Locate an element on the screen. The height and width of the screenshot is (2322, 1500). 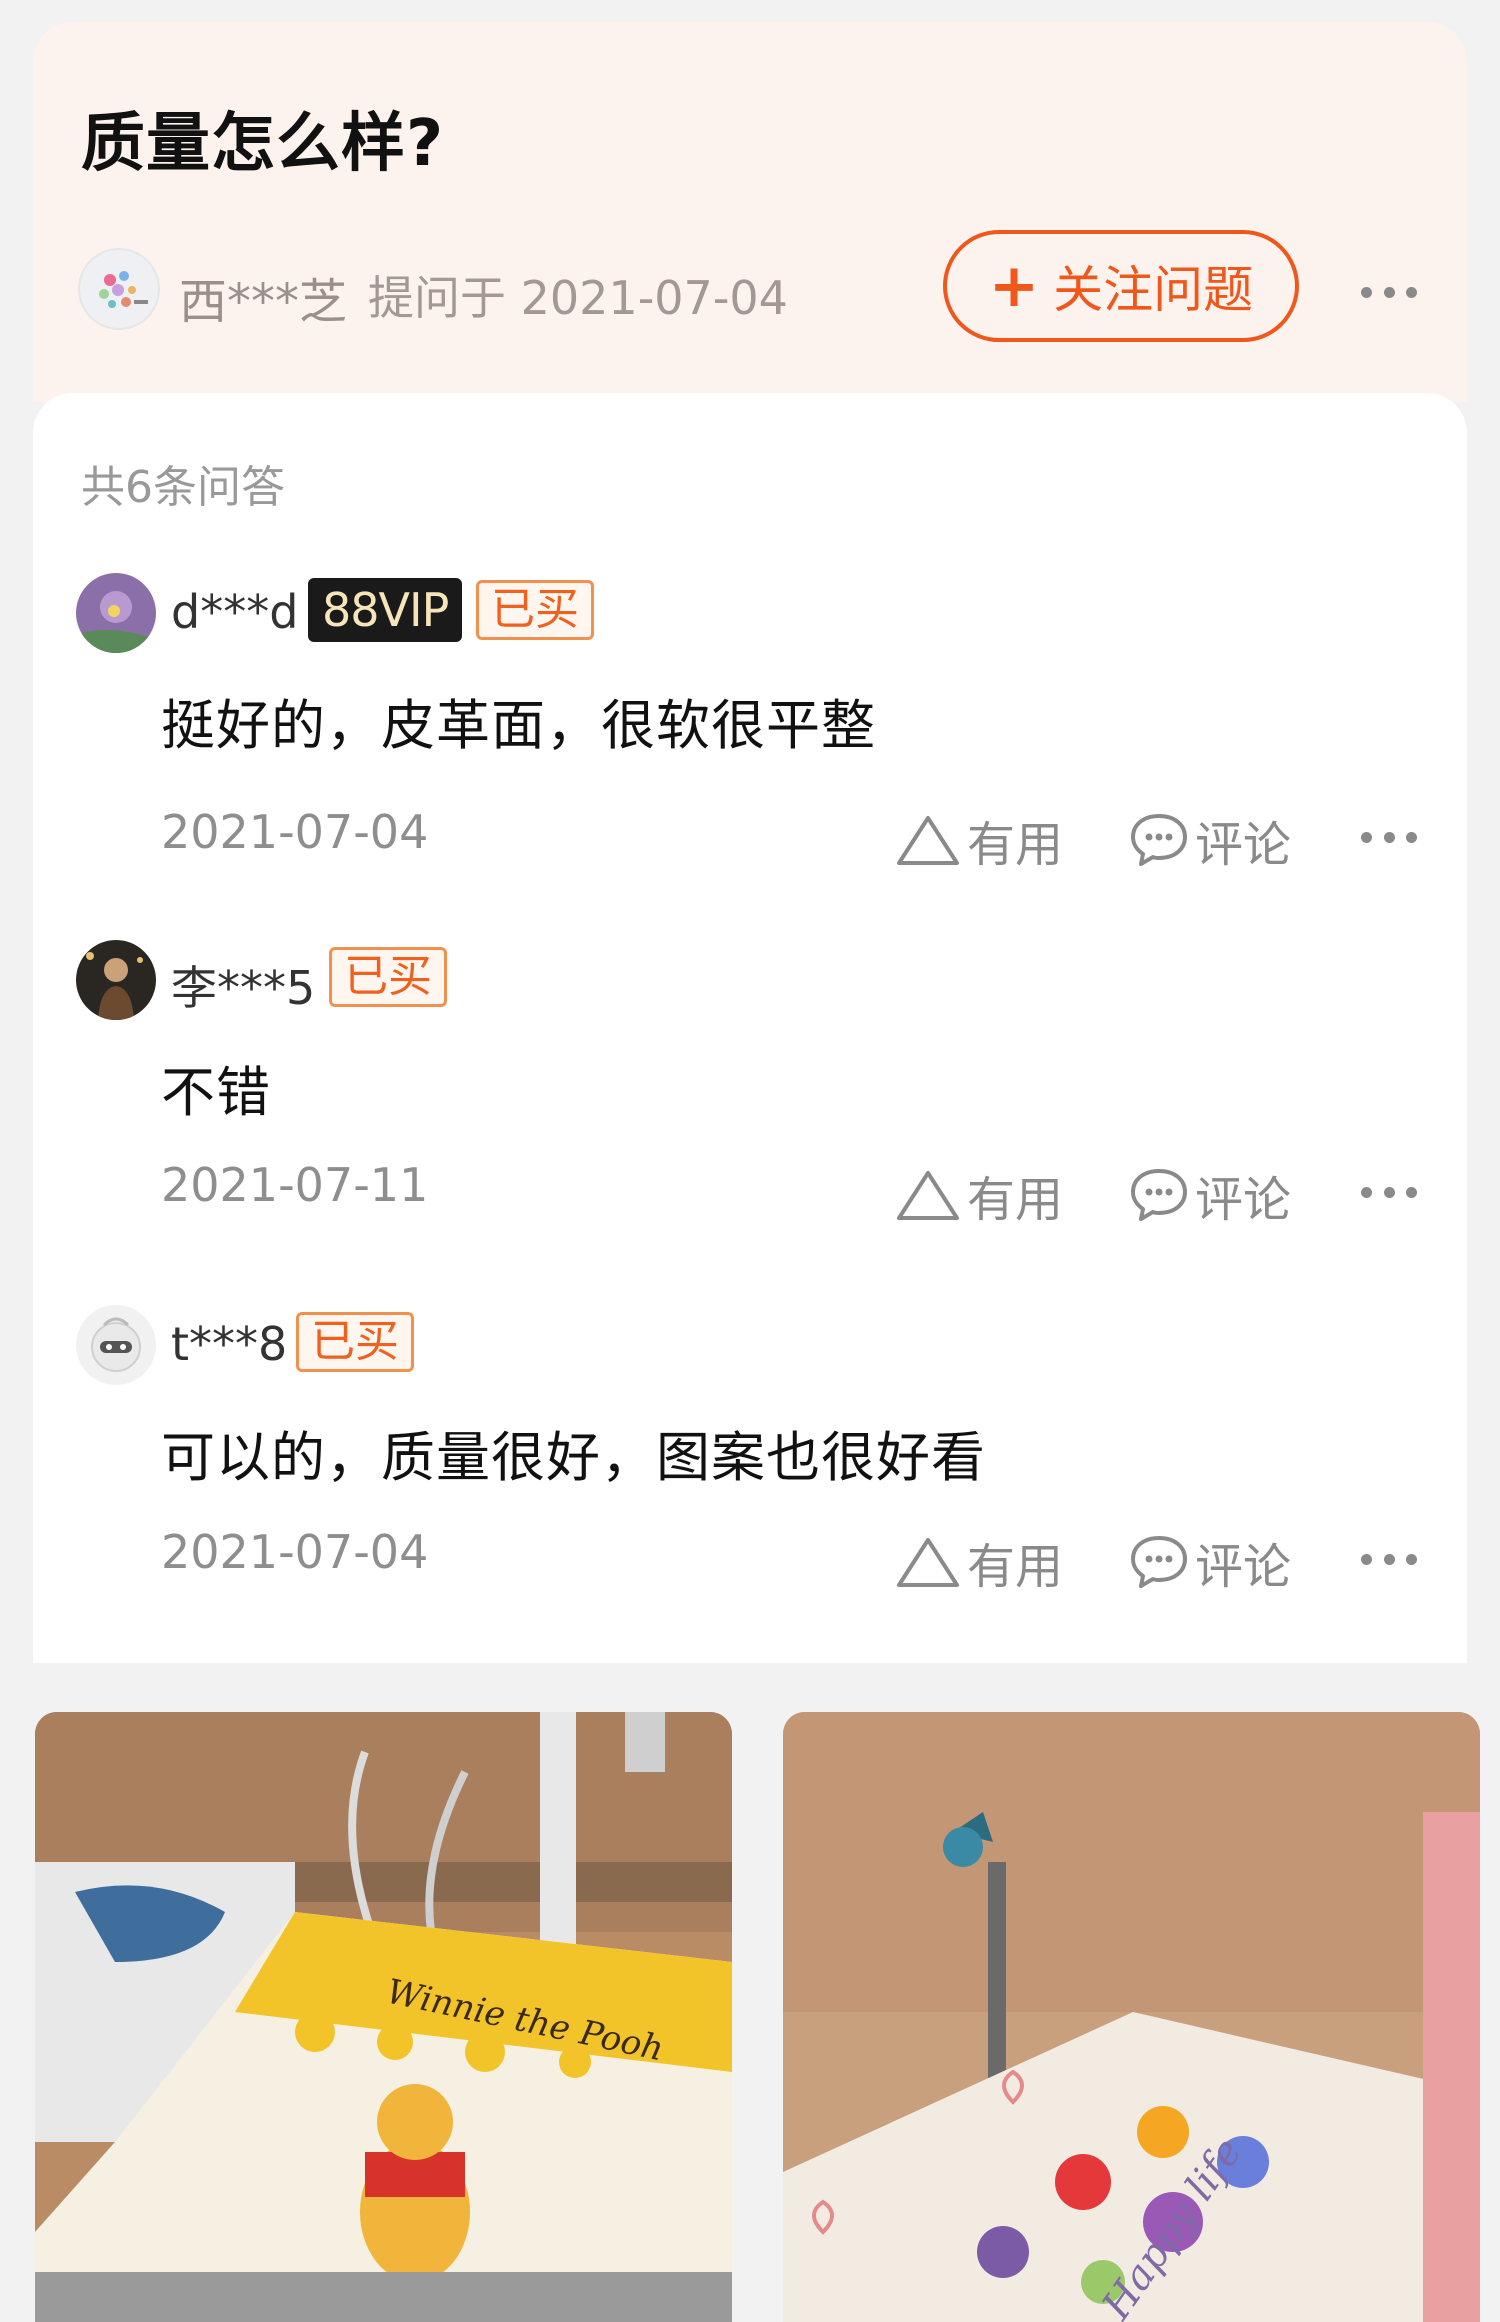
answer-count: 共6条问答 is located at coordinates (183, 487).